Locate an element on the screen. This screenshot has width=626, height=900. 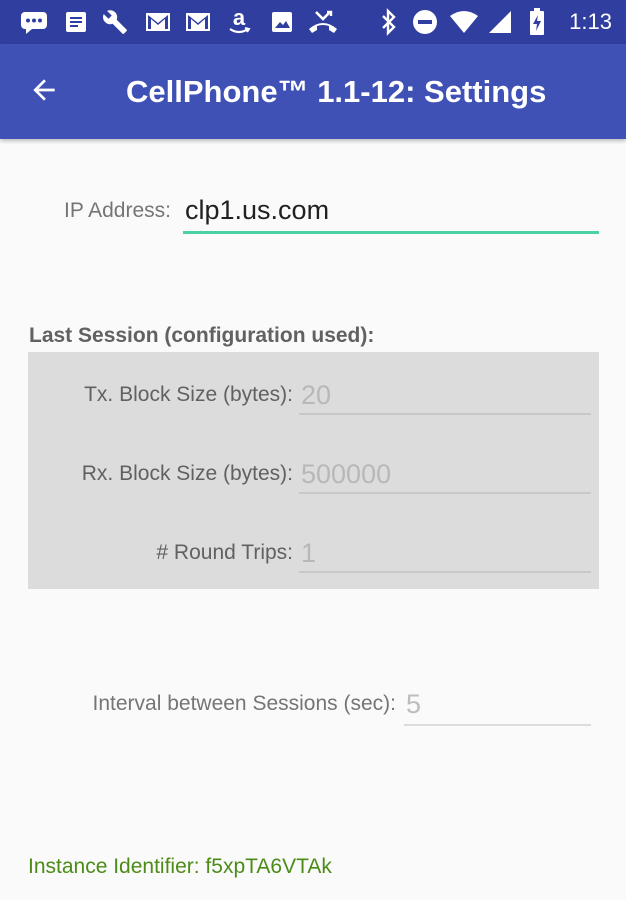
ip-address-label: IP Address: is located at coordinates (117, 210).